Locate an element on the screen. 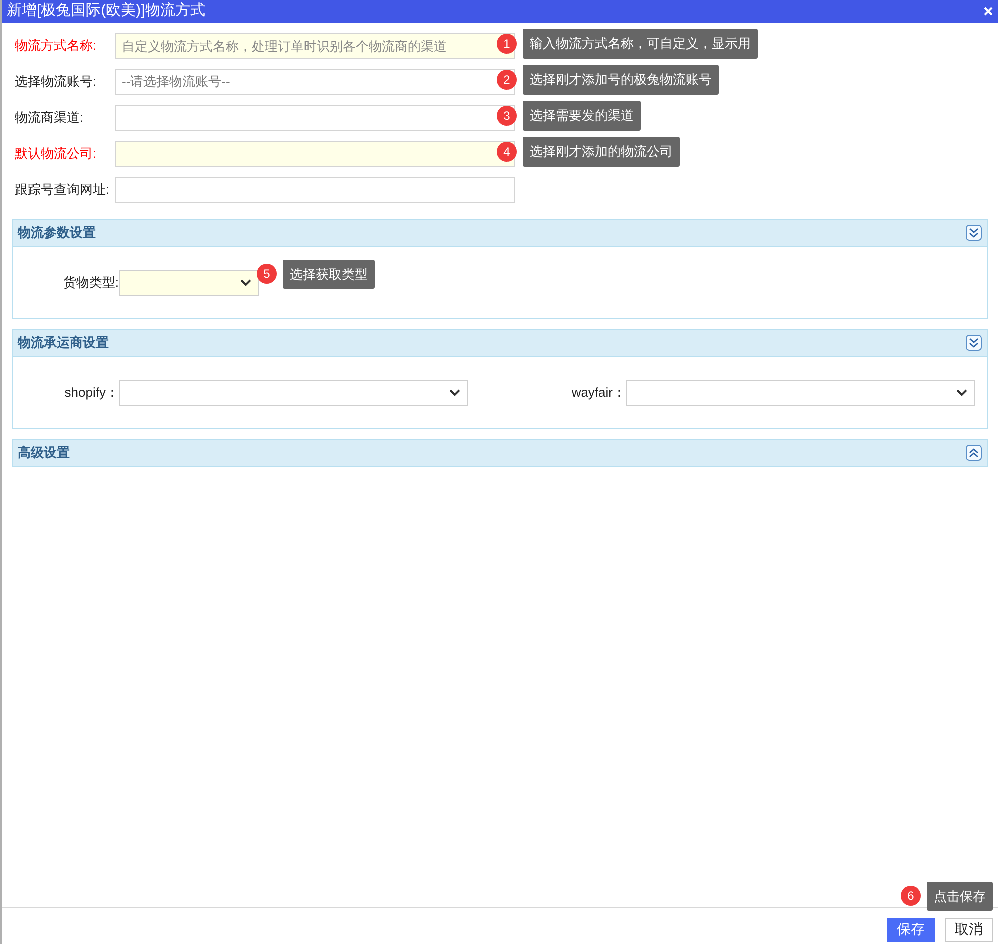  hint-tooltip: 输入物流方式名称，可自定义，显示用 is located at coordinates (640, 43).